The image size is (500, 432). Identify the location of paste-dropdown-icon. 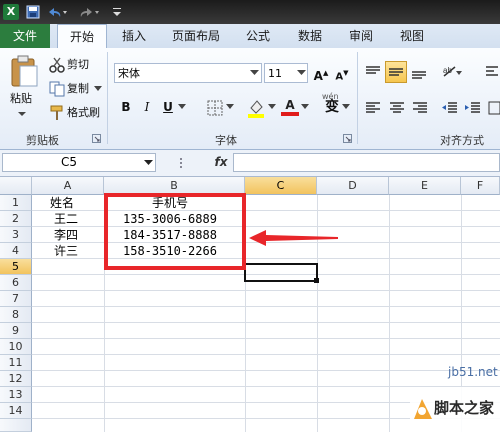
(22, 114).